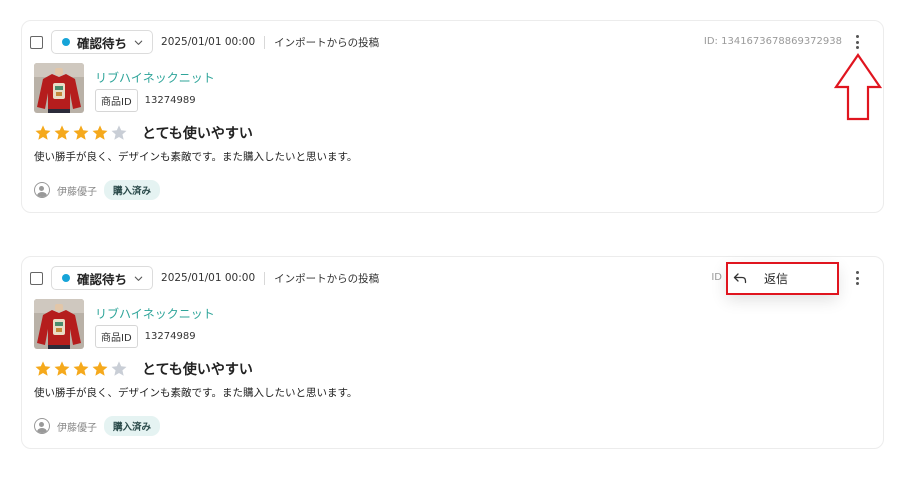 Image resolution: width=910 pixels, height=479 pixels. Describe the element at coordinates (716, 277) in the screenshot. I see `review-id: ID` at that location.